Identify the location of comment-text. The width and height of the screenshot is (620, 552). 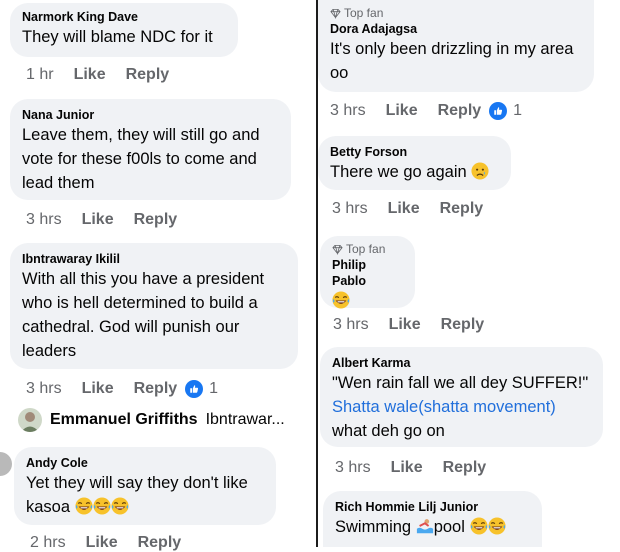
(367, 301).